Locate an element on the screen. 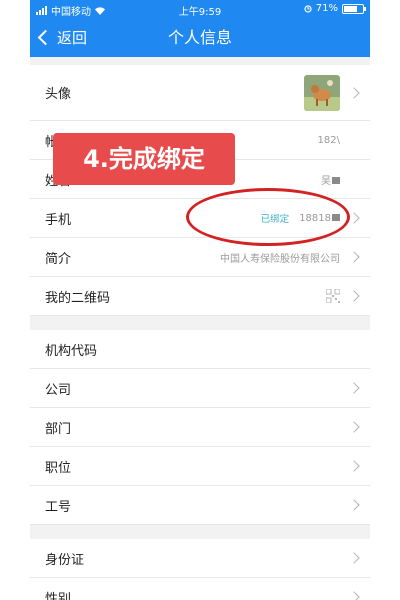 The image size is (400, 600). row-label: 我的二维码 is located at coordinates (78, 298).